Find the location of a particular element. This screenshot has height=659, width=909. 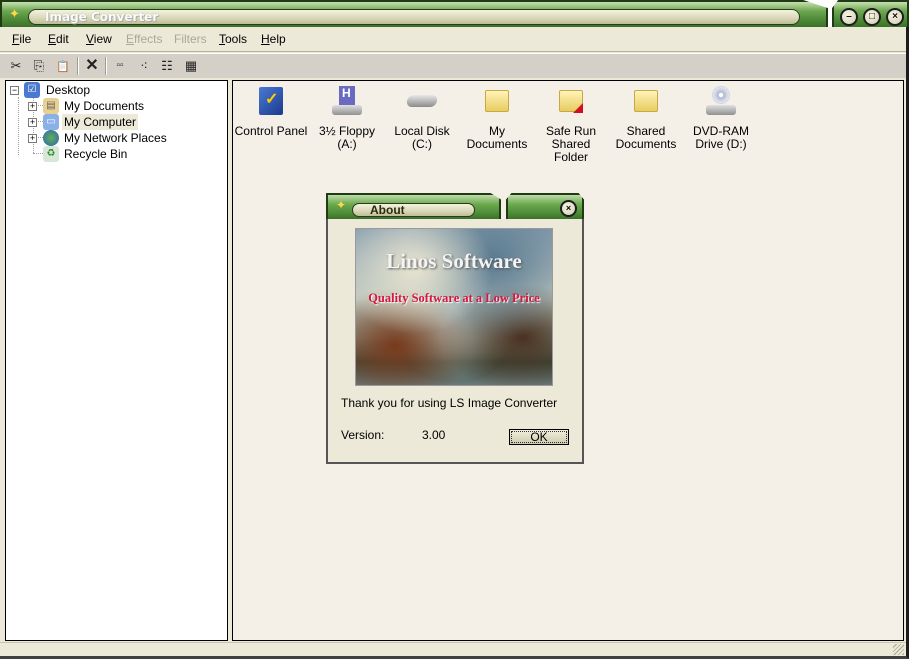

my-documents-icon: ▤ is located at coordinates (51, 106).